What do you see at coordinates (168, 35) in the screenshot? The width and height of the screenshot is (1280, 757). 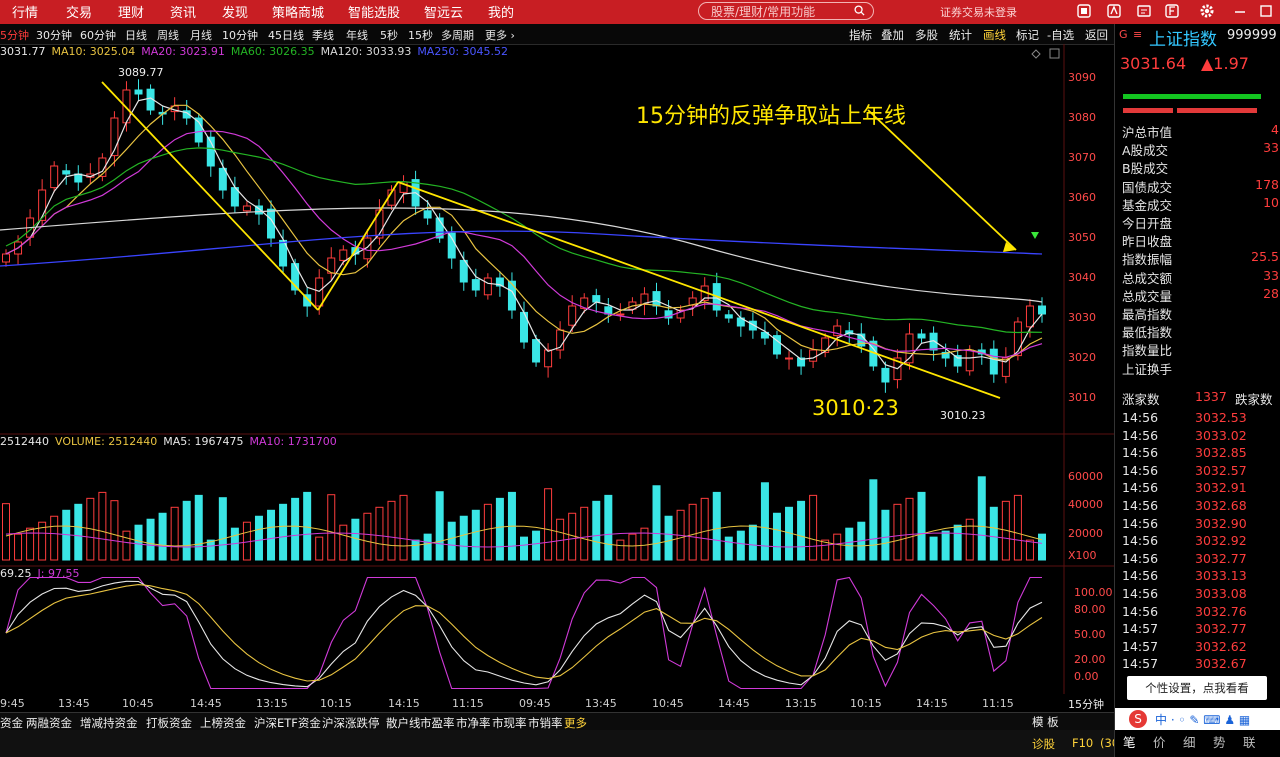 I see `period-tab-4: 周线` at bounding box center [168, 35].